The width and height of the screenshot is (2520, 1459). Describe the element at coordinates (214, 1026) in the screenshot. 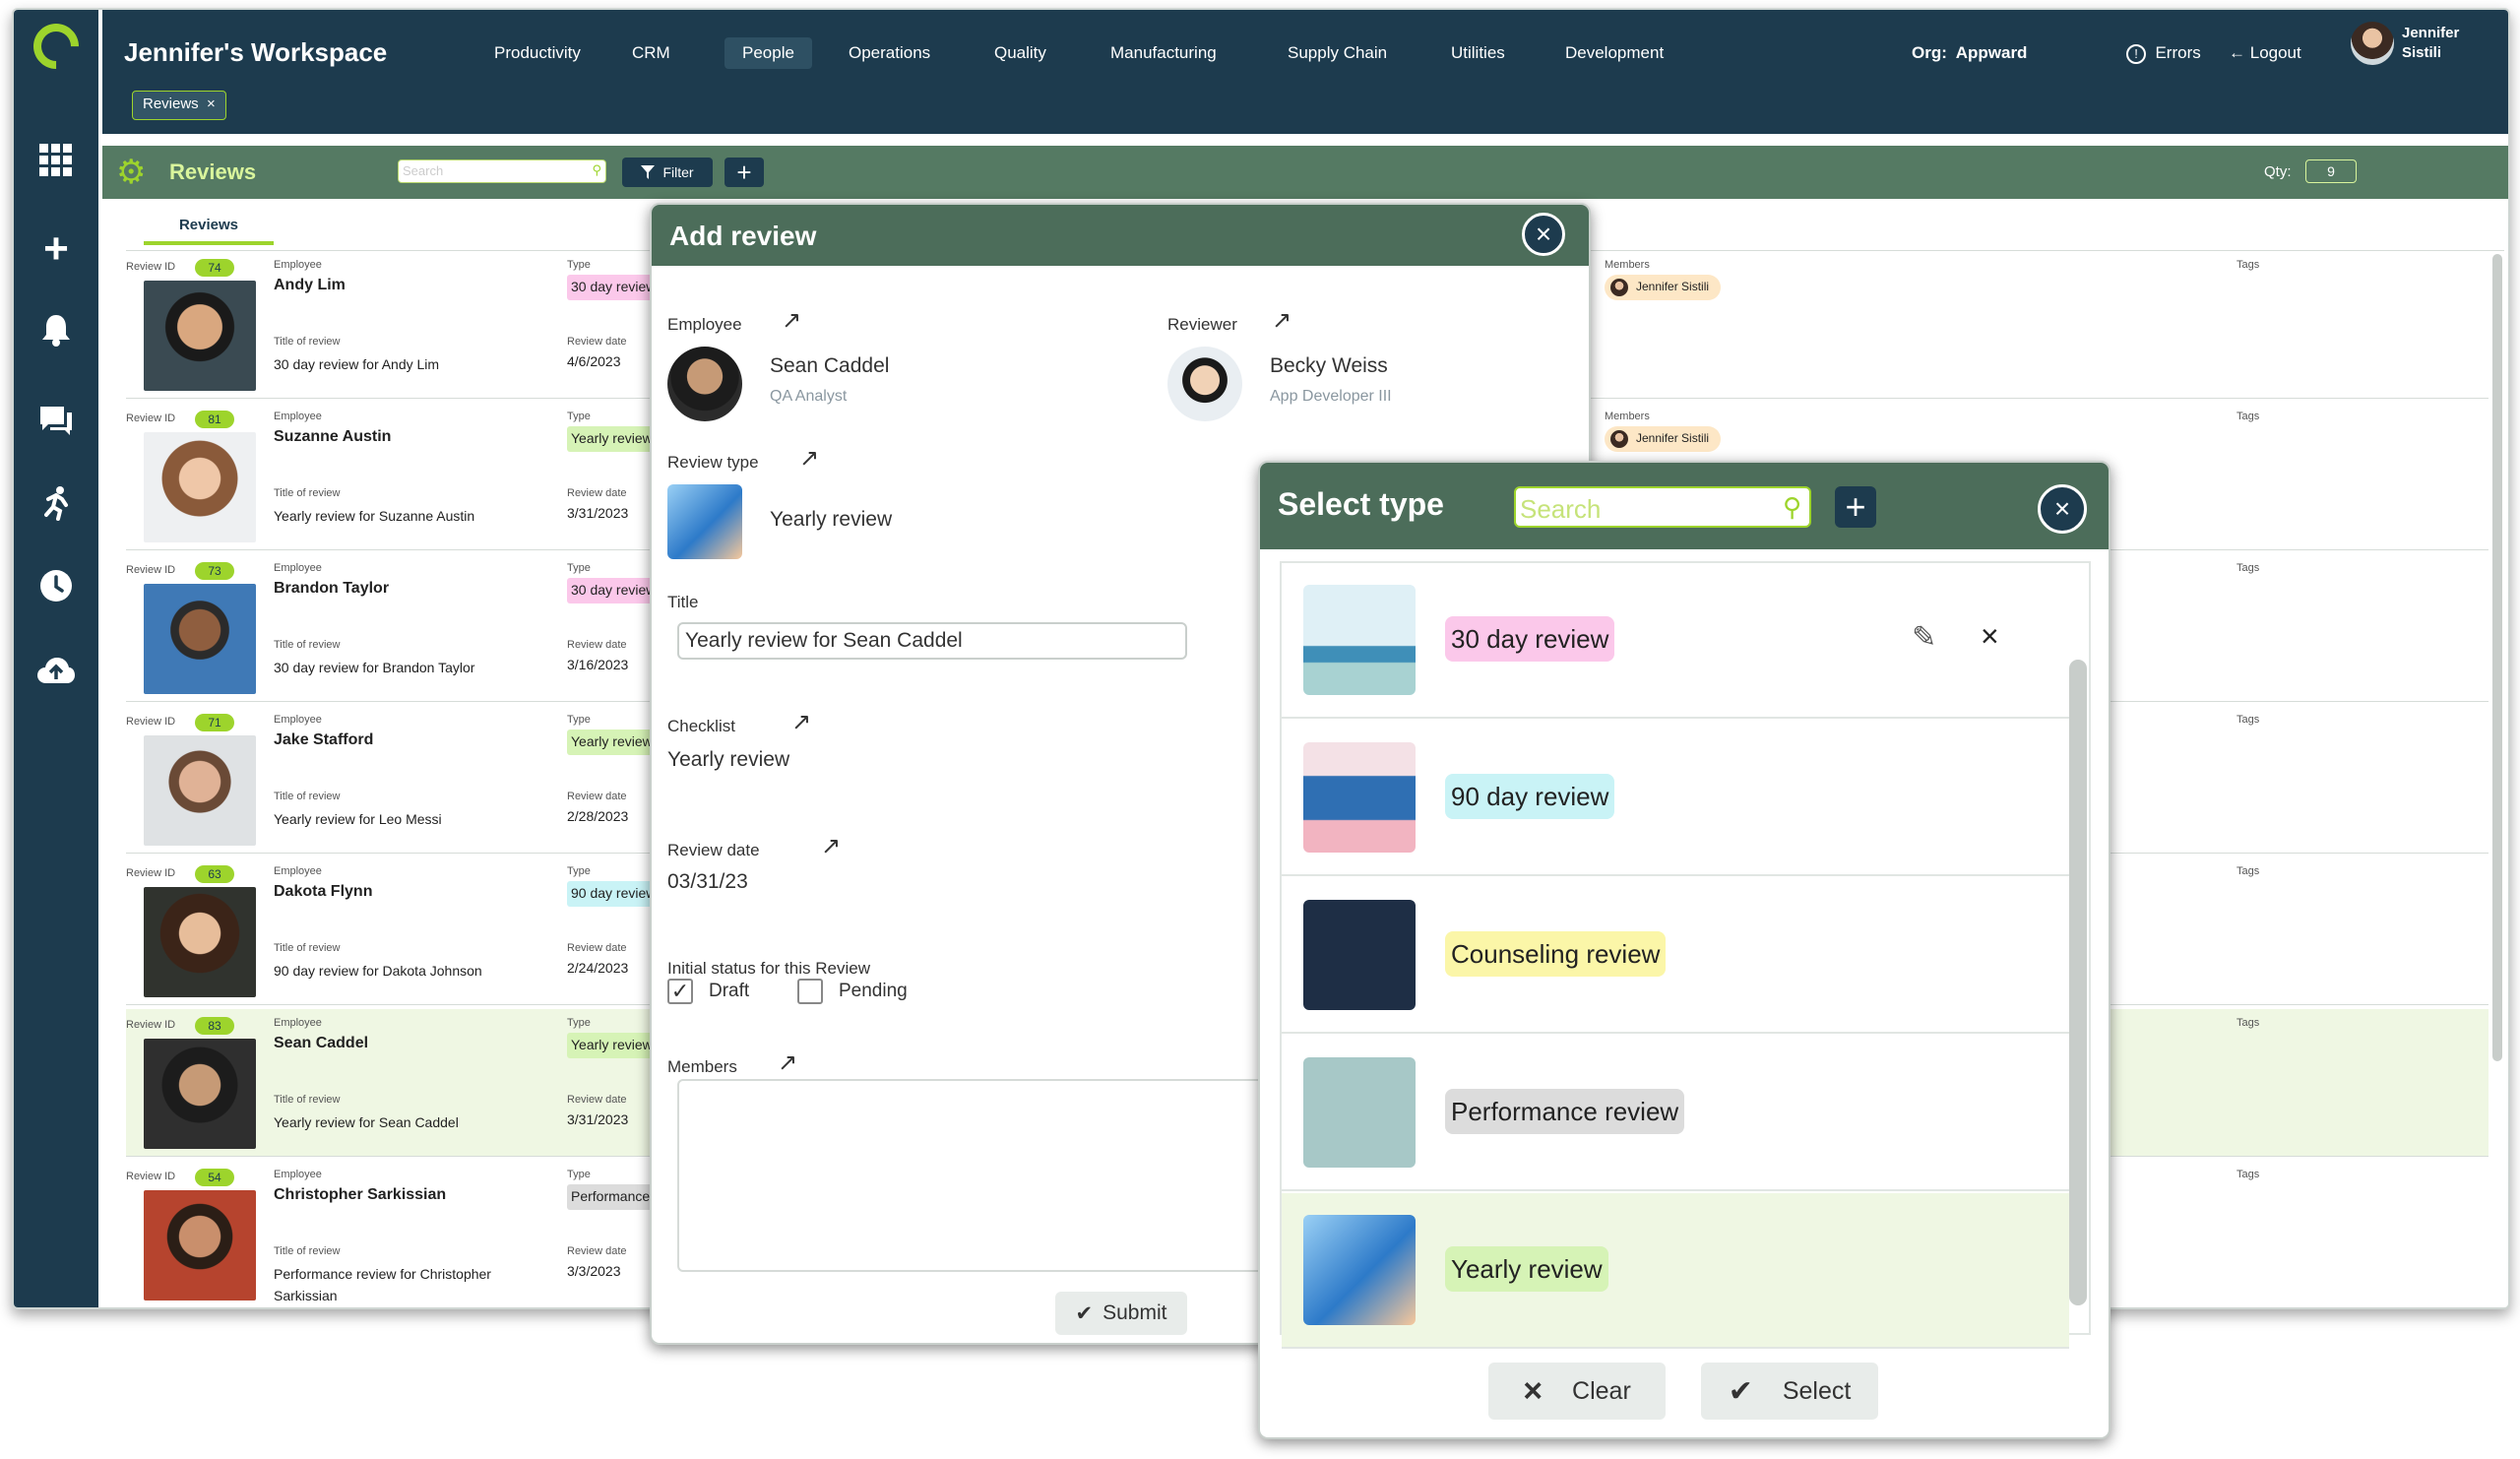

I see `review-id-badge: 83` at that location.